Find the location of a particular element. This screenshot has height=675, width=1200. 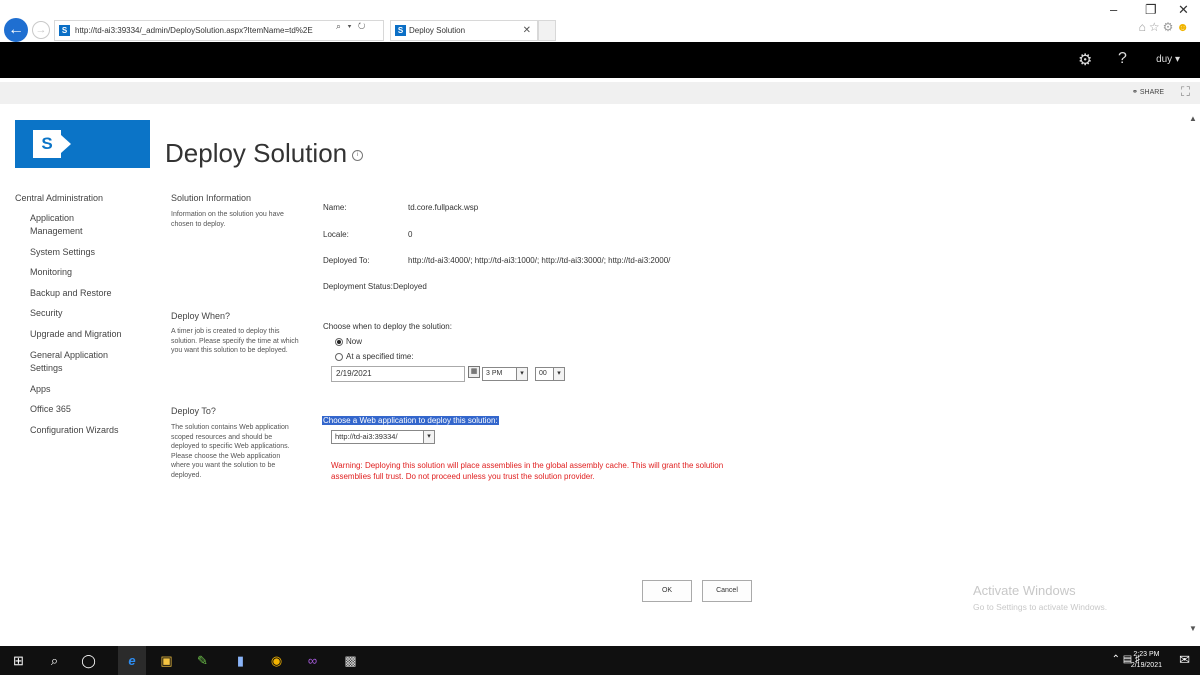

radio-specified-label: At a specified time: is located at coordinates (380, 356).